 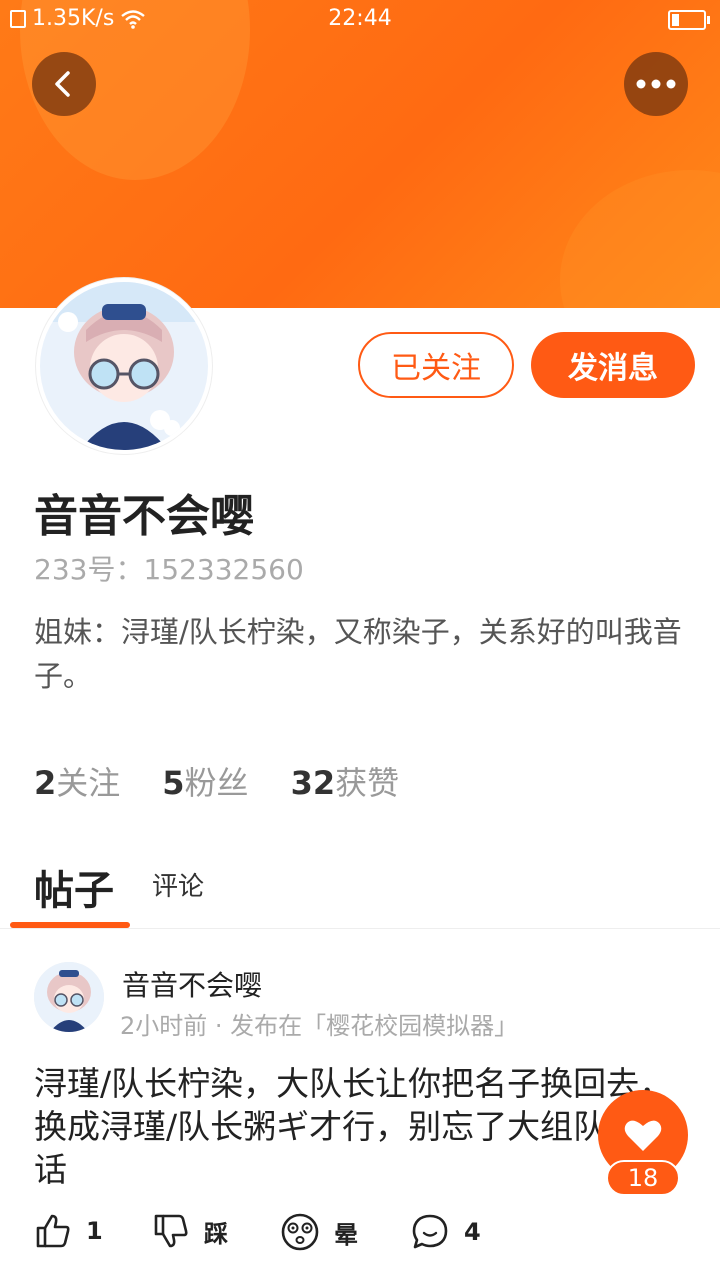 I want to click on profile-username: 音音不会嘤, so click(x=144, y=516).